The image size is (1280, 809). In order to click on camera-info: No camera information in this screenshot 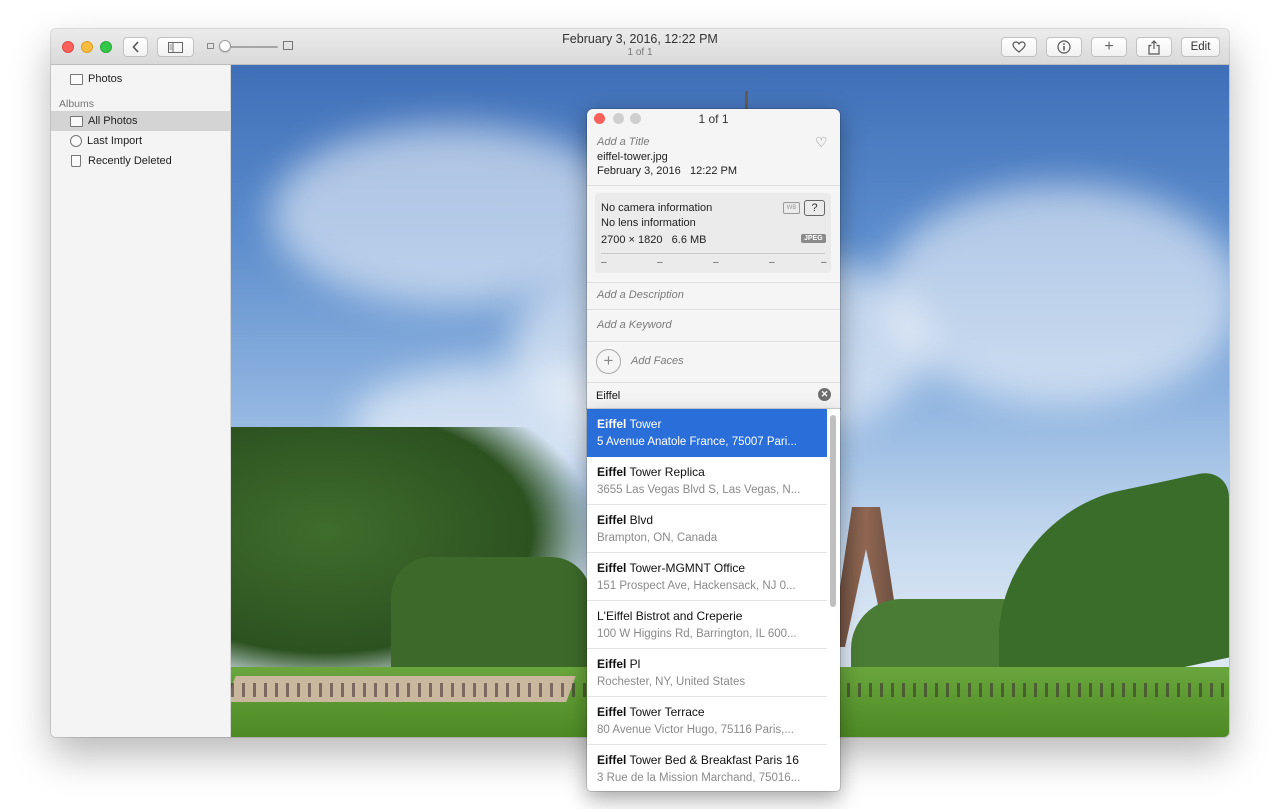, I will do `click(657, 208)`.